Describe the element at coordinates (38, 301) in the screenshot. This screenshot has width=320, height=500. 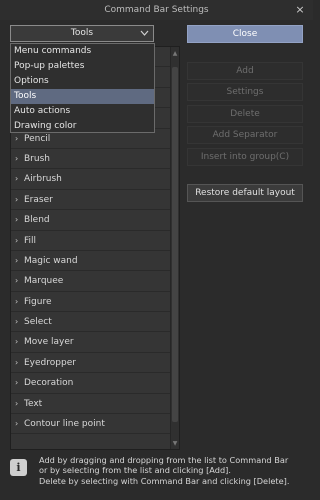
I see `tool-list-item-label: Figure` at that location.